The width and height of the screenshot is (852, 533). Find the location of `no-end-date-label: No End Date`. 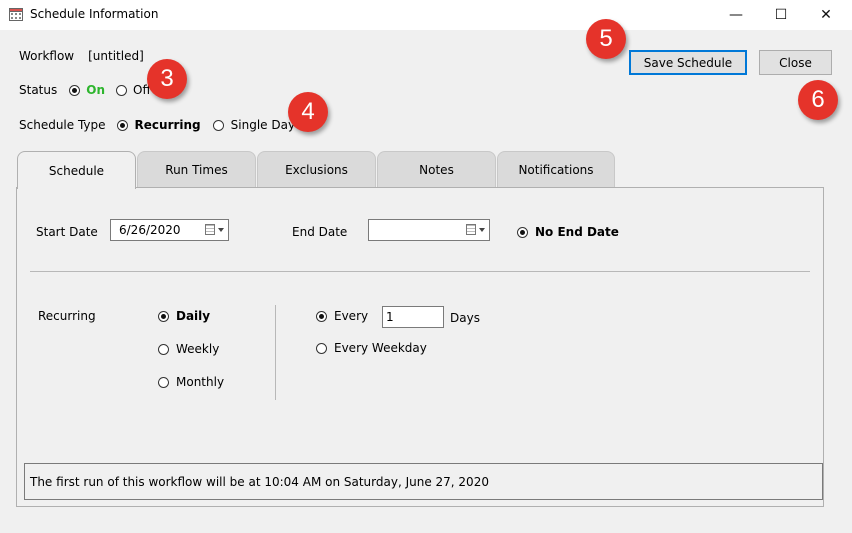

no-end-date-label: No End Date is located at coordinates (577, 232).